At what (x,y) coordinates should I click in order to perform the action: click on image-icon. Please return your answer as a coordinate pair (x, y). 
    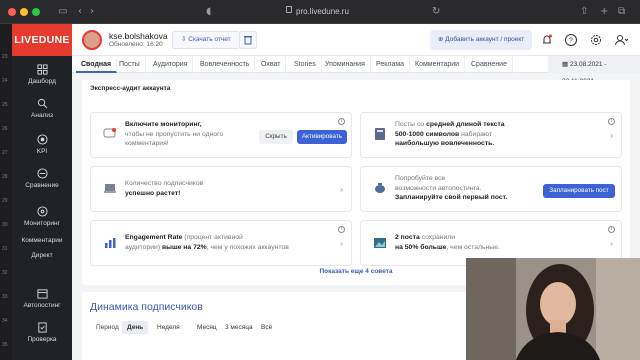
    Looking at the image, I should click on (380, 243).